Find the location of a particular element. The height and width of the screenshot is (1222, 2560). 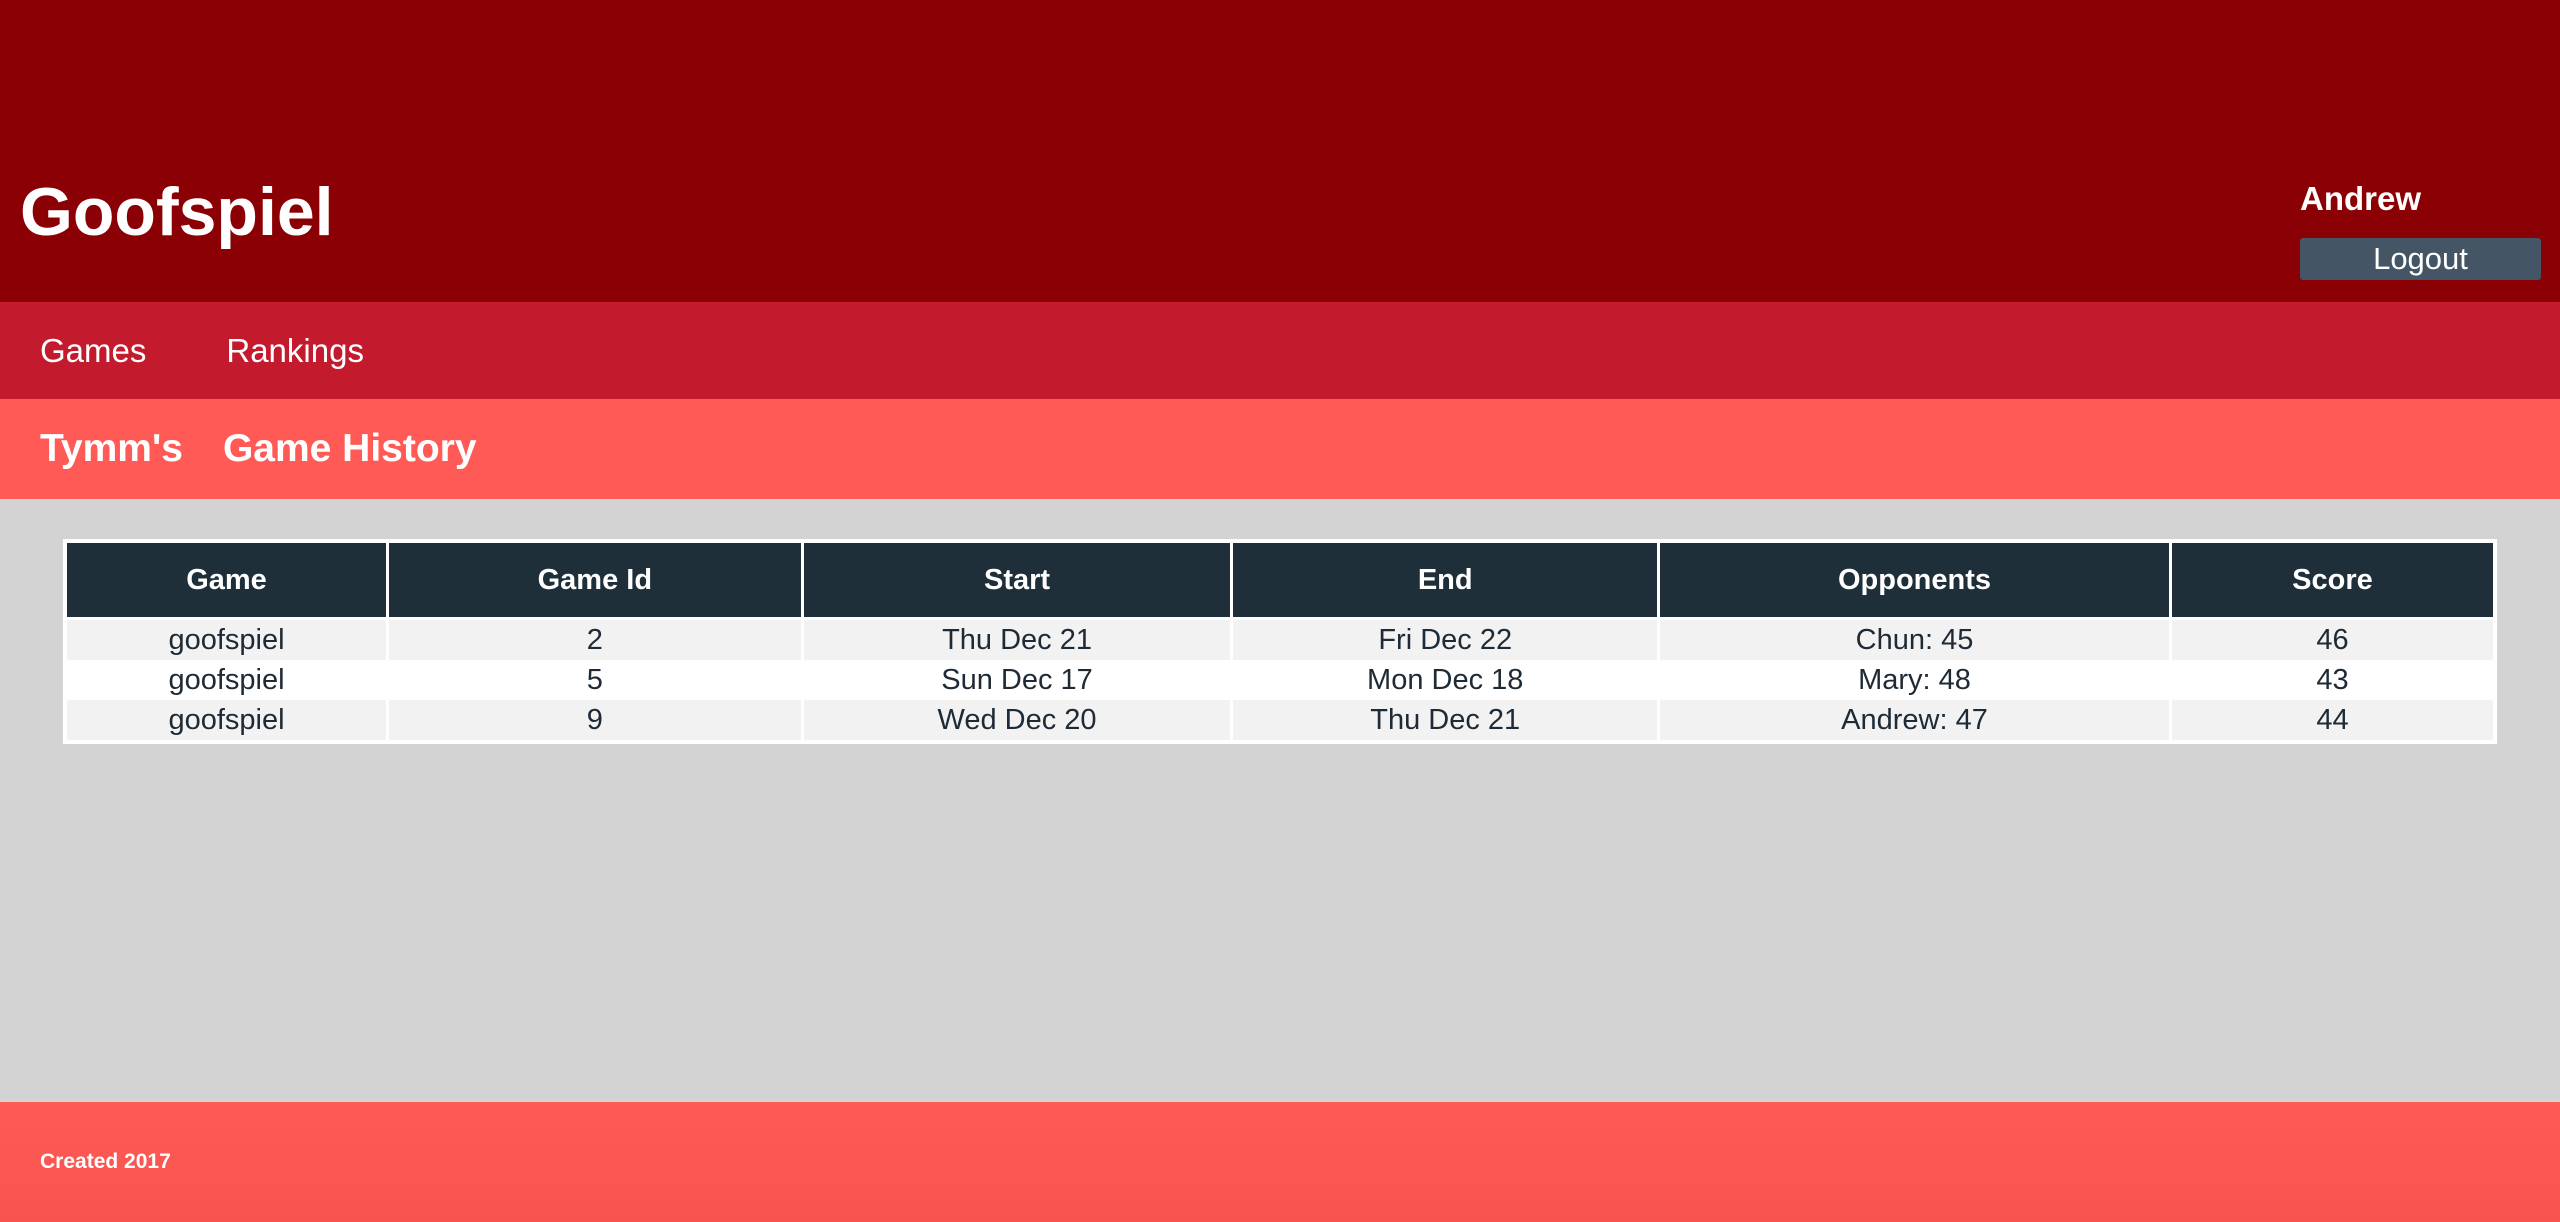

logout-button: Logout is located at coordinates (2420, 259).